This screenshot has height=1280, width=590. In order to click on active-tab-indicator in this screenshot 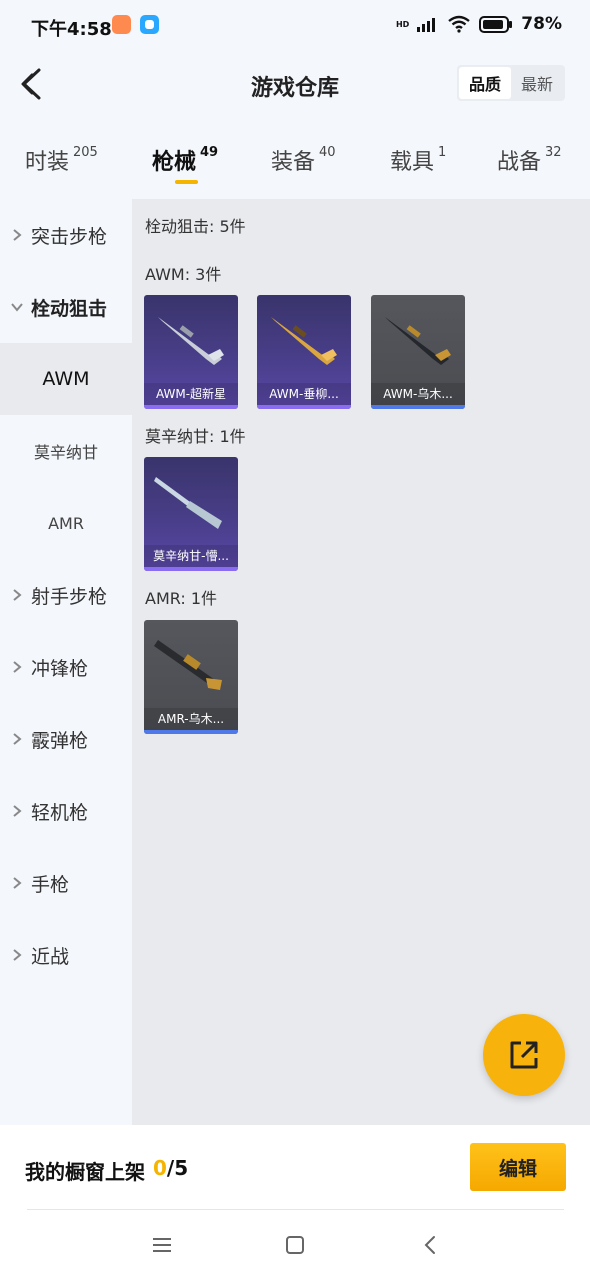, I will do `click(186, 182)`.